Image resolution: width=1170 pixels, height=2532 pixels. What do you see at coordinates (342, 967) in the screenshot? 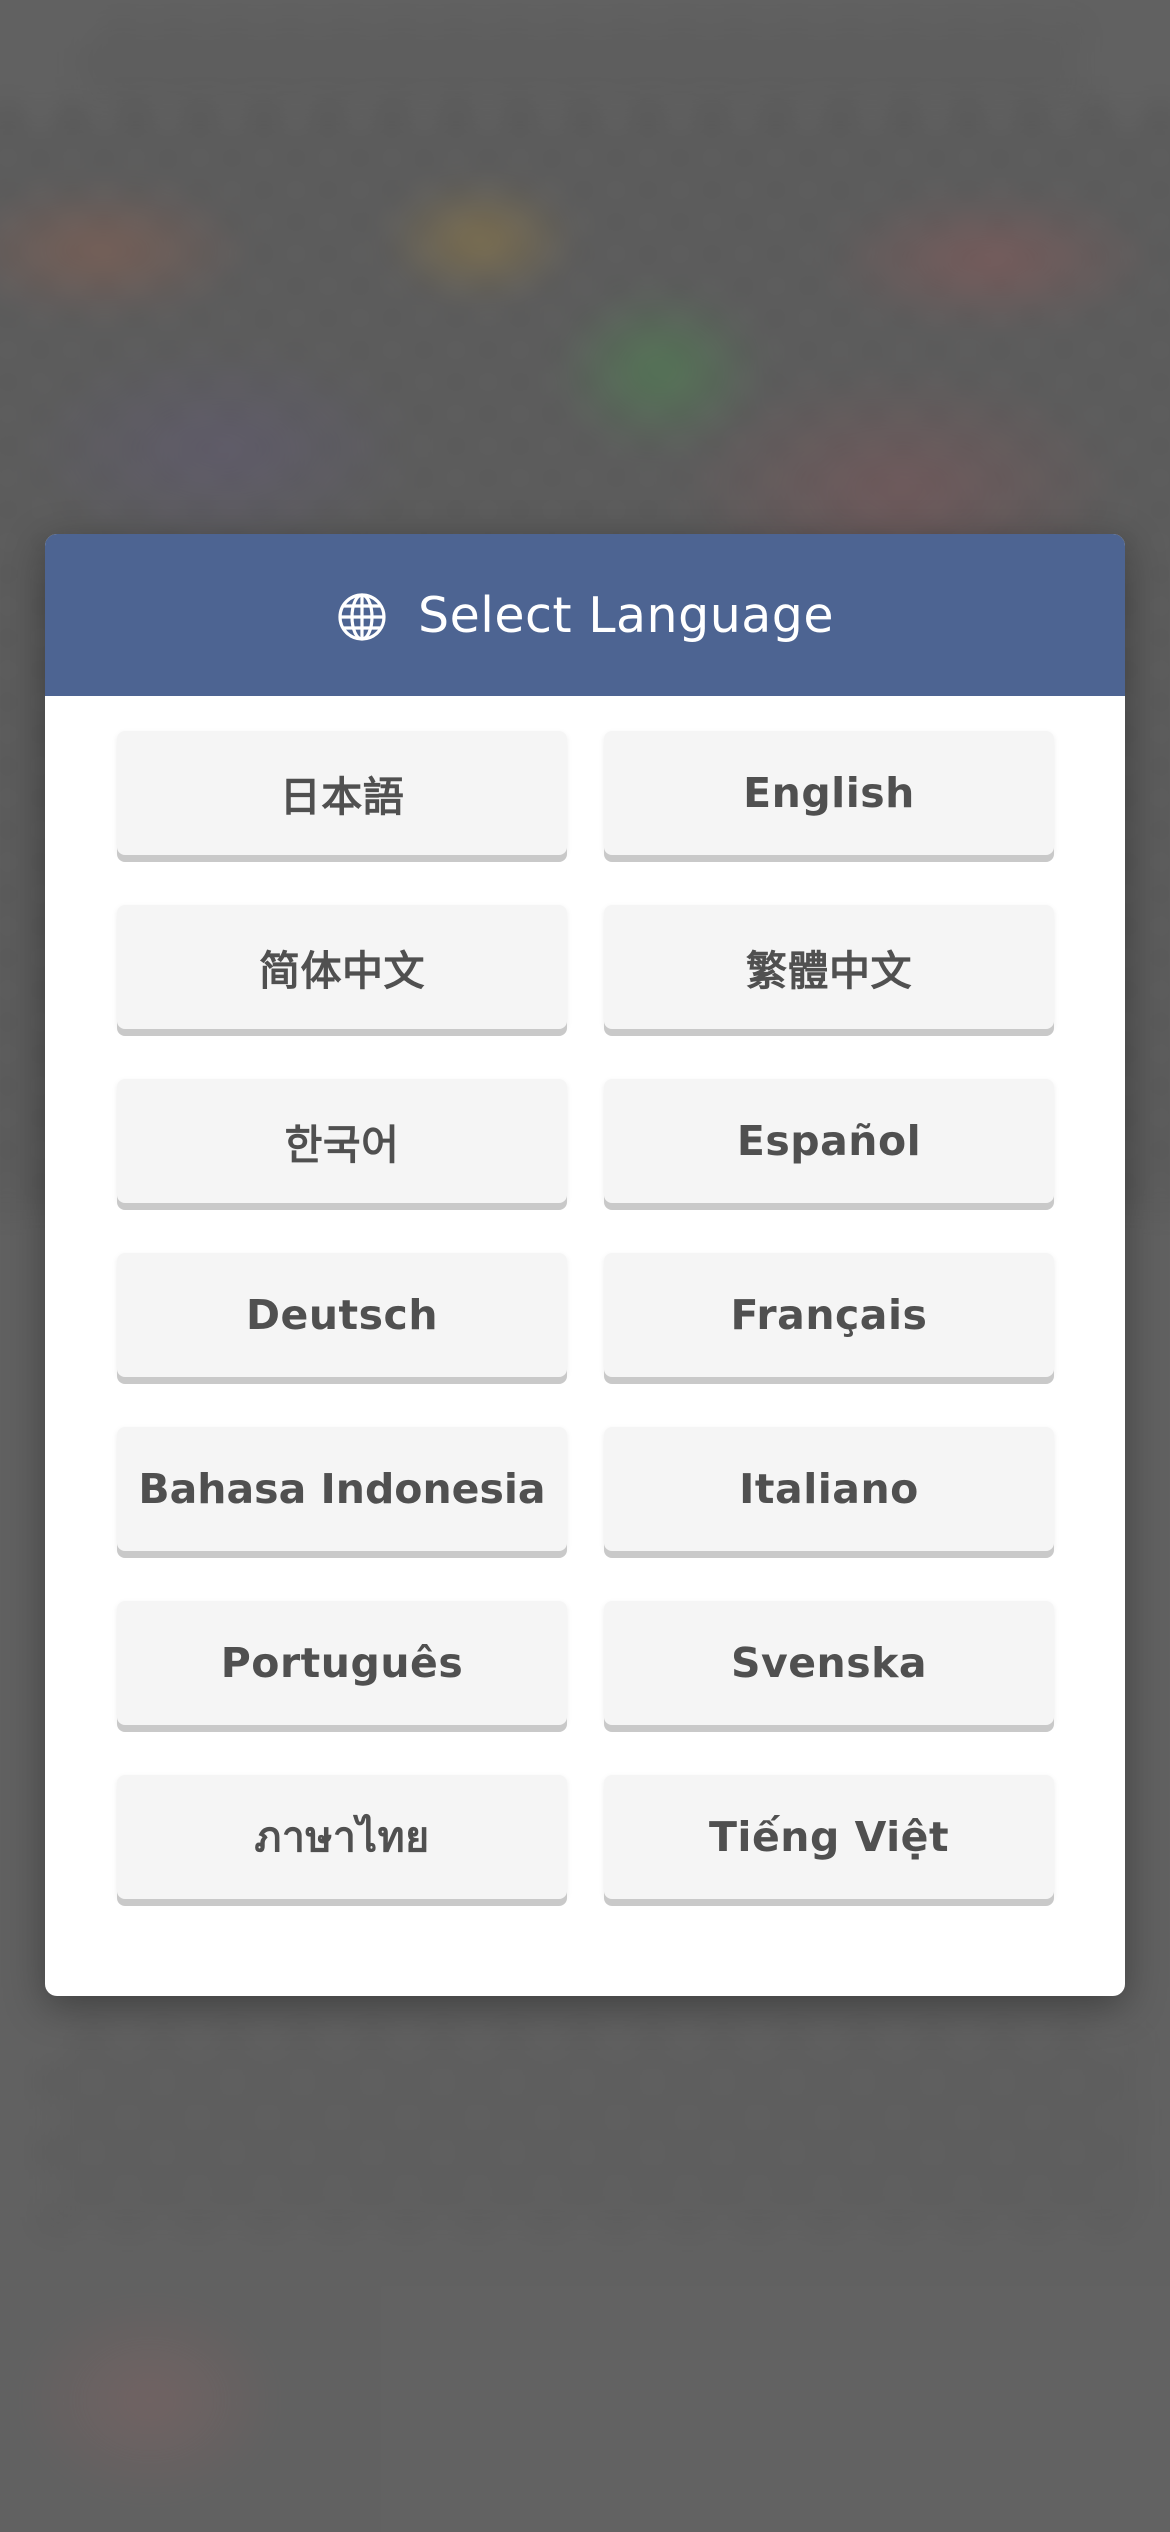
I see `language-button-simplified-chinese: 简体中文` at bounding box center [342, 967].